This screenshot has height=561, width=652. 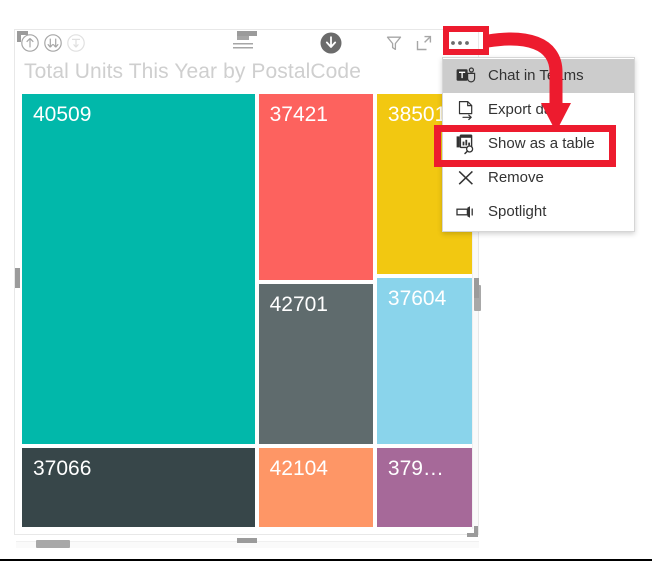 What do you see at coordinates (516, 177) in the screenshot?
I see `menu-item-label: Remove` at bounding box center [516, 177].